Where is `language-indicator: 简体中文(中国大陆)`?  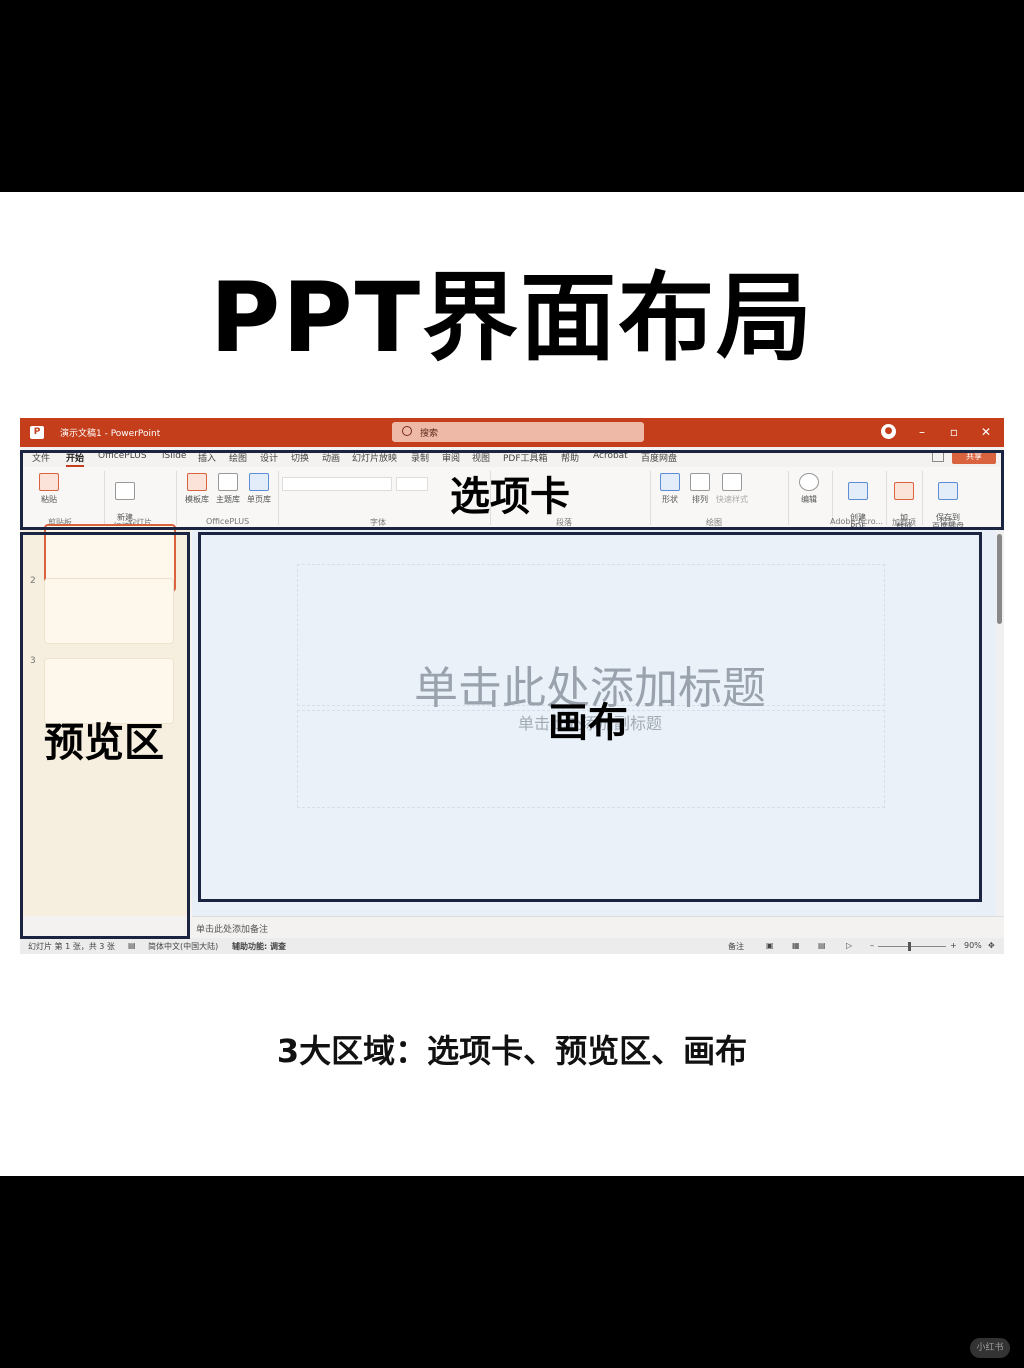
language-indicator: 简体中文(中国大陆) is located at coordinates (183, 946).